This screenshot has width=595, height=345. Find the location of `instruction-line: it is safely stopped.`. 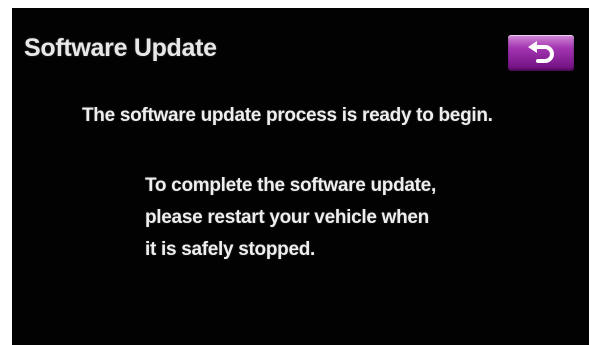

instruction-line: it is safely stopped. is located at coordinates (230, 249).